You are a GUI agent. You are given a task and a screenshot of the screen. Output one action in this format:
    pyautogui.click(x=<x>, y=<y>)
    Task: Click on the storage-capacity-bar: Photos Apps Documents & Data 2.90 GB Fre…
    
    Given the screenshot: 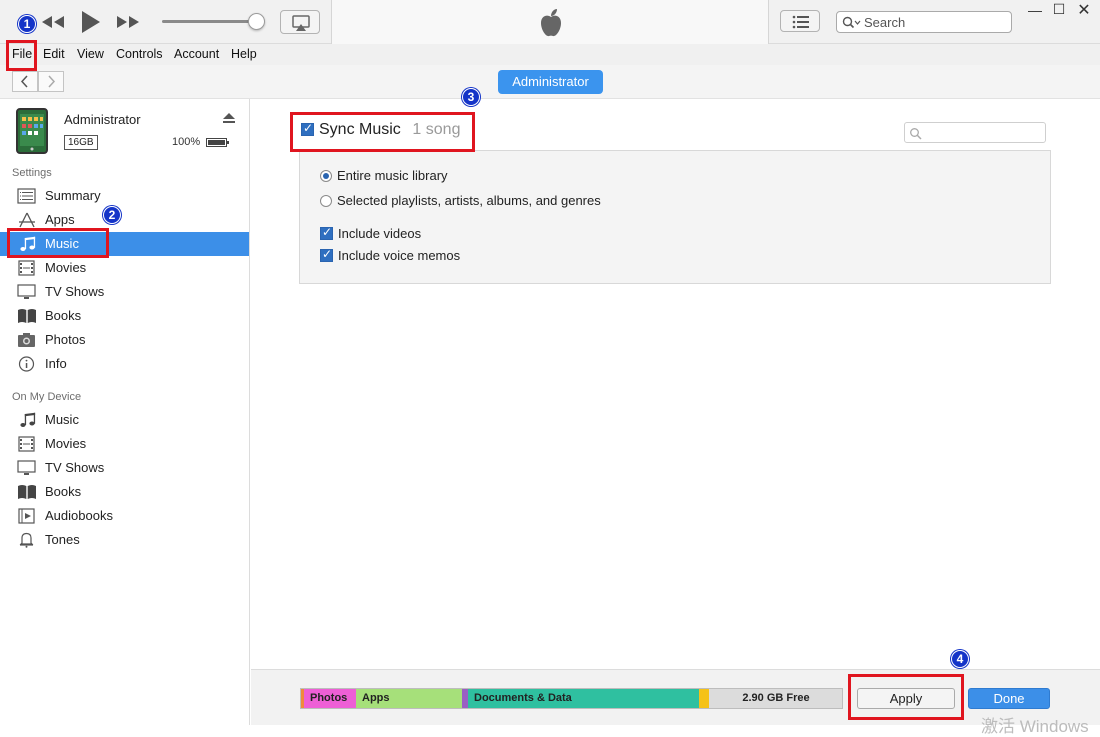 What is the action you would take?
    pyautogui.click(x=571, y=698)
    